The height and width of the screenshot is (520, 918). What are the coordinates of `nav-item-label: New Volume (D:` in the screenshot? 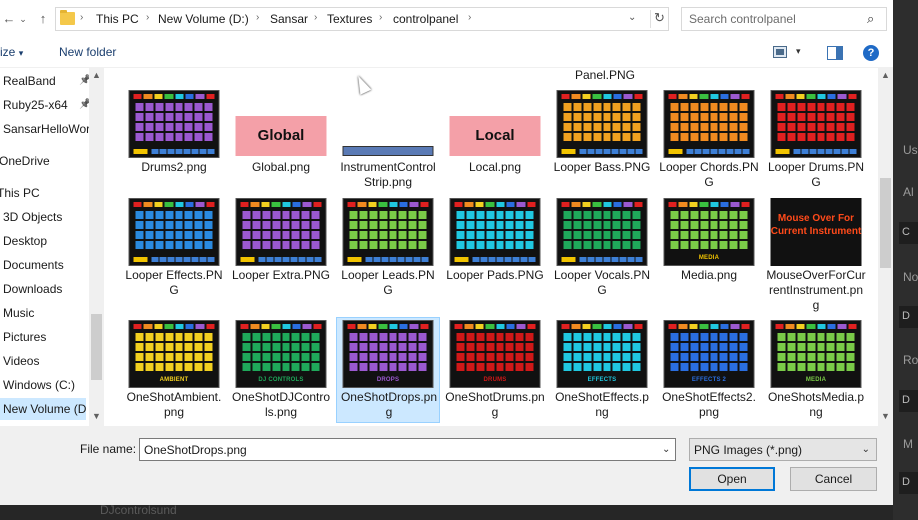 It's located at (44, 409).